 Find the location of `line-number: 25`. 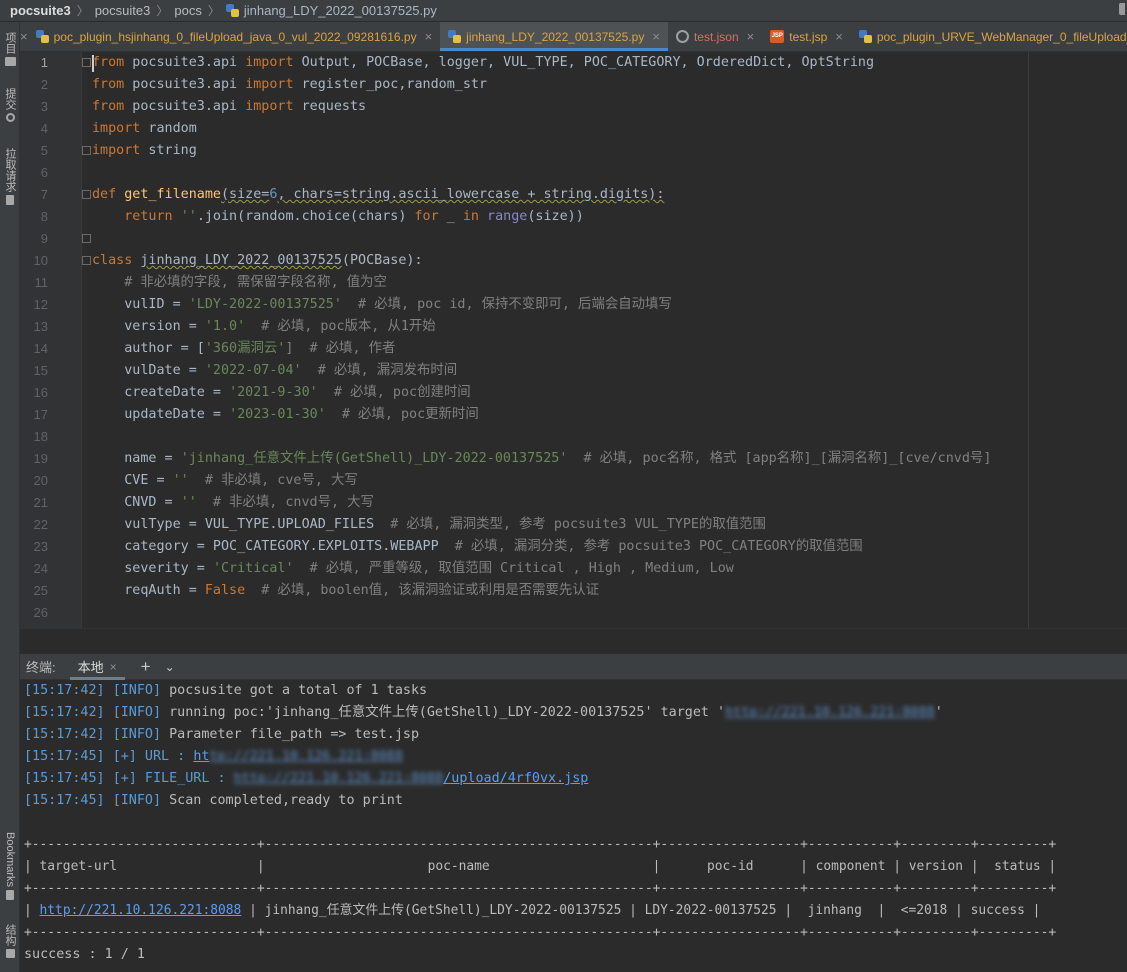

line-number: 25 is located at coordinates (40, 590).